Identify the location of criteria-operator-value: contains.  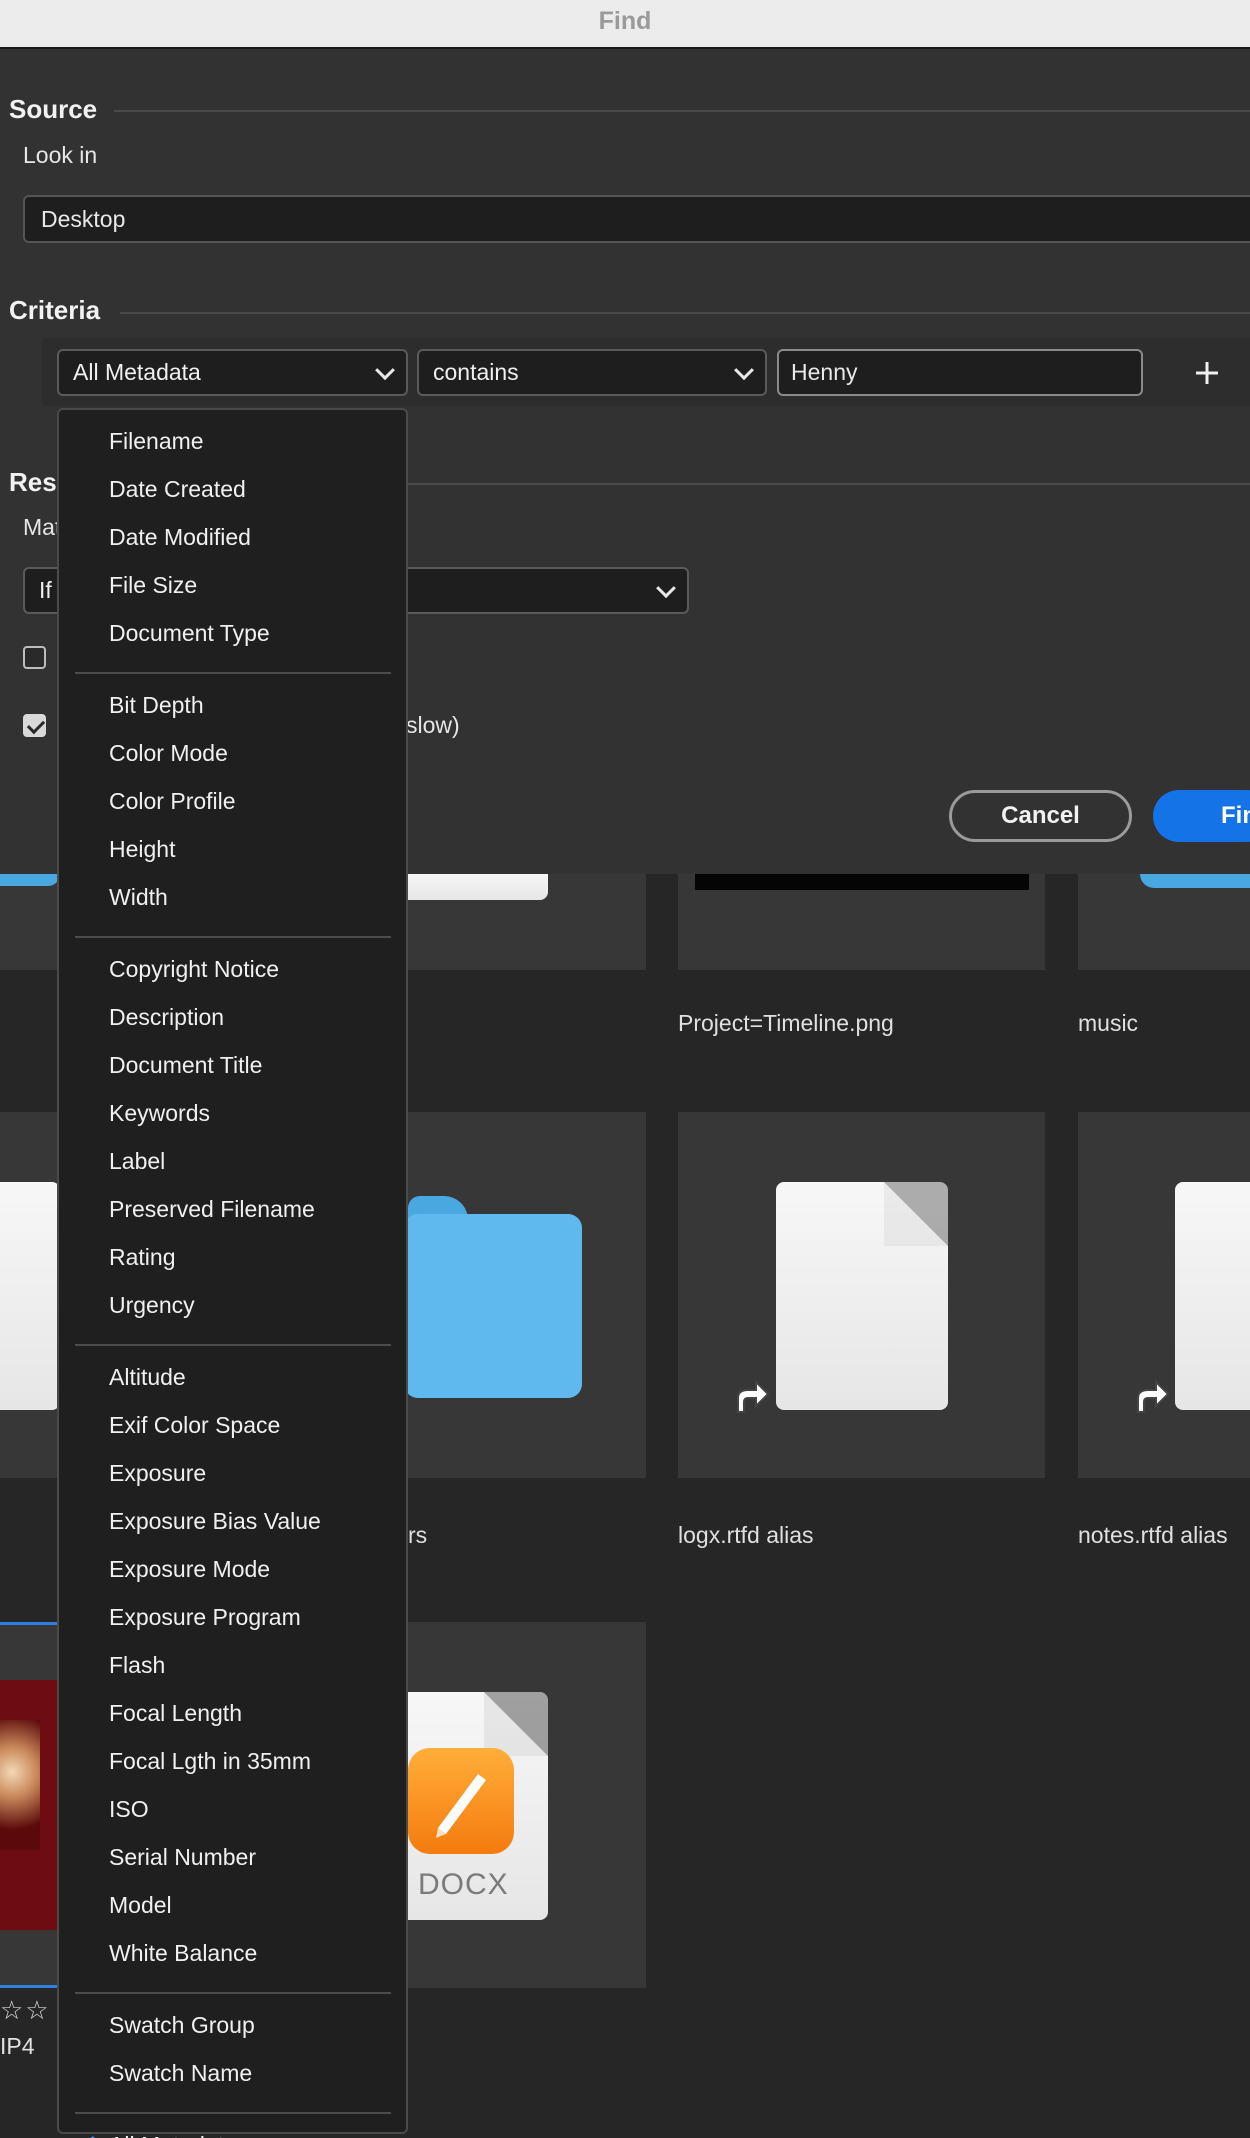
(476, 372).